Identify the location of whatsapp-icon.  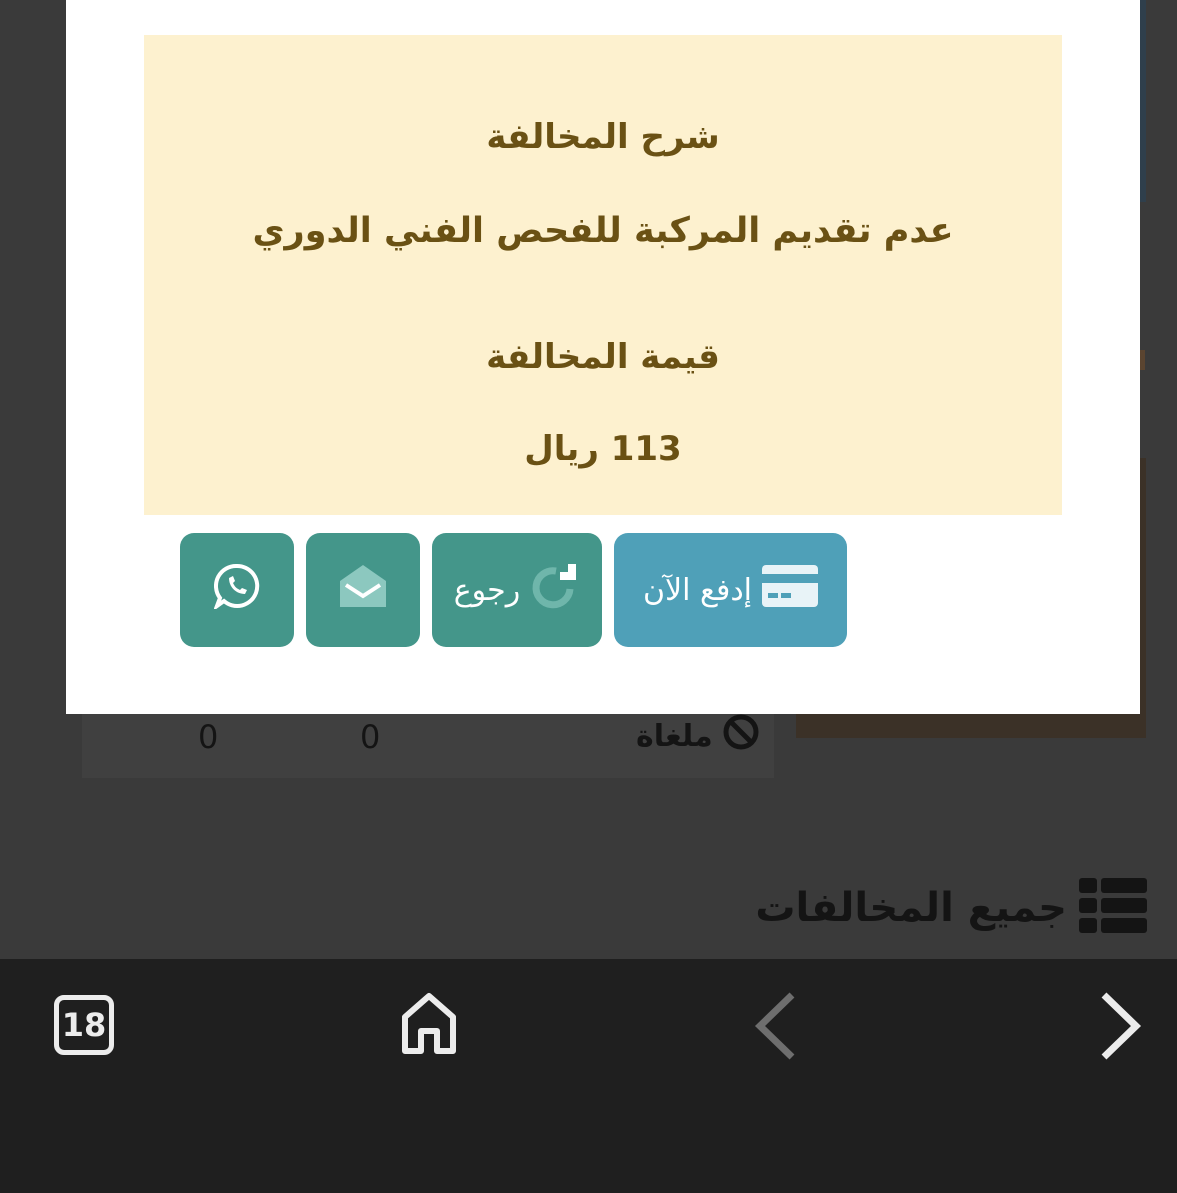
(236, 590).